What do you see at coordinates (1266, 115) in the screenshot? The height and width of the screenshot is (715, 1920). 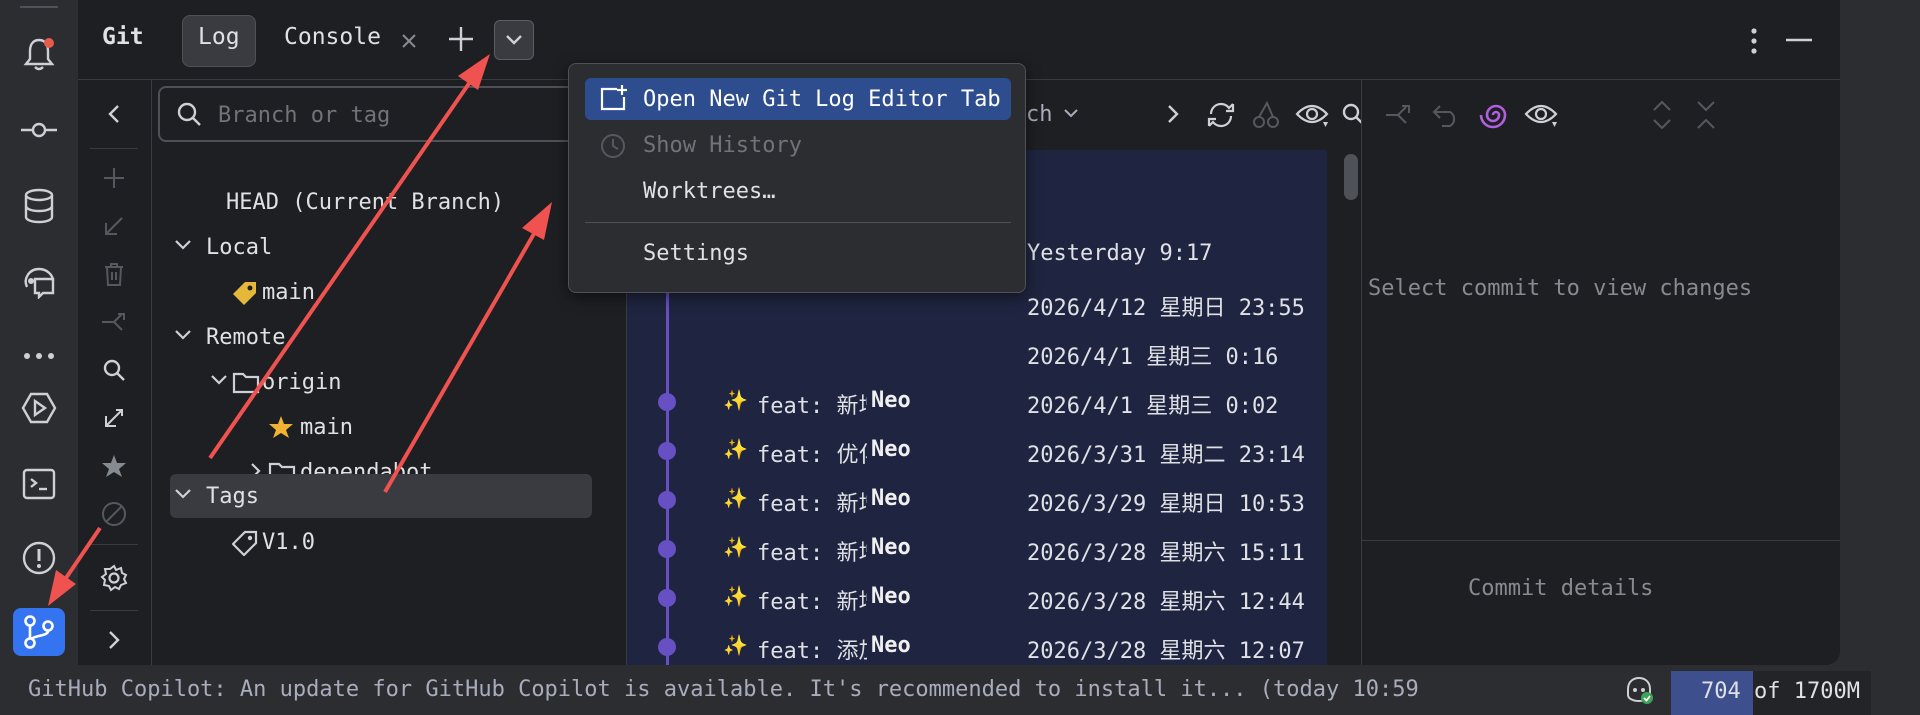 I see `cherry-pick-icon` at bounding box center [1266, 115].